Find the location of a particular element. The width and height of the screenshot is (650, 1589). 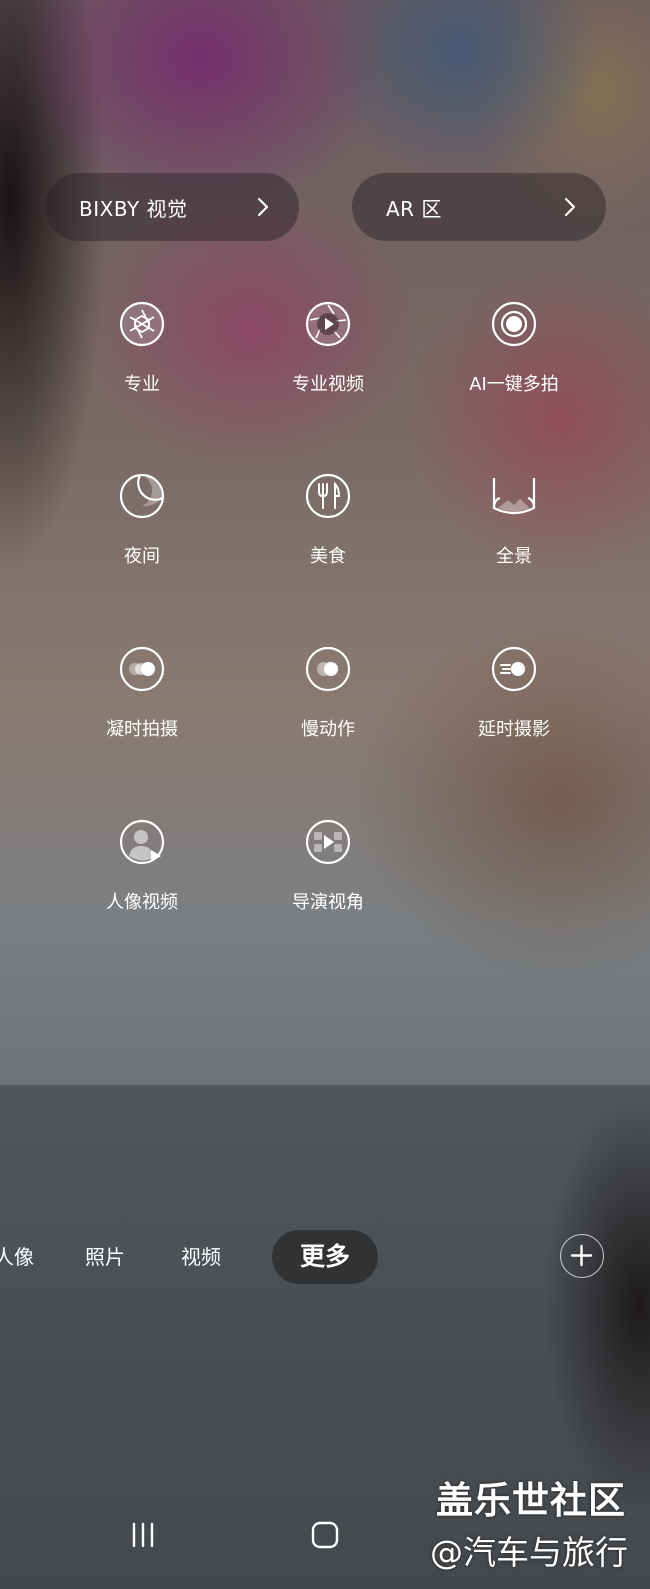

panorama-icon is located at coordinates (514, 496).